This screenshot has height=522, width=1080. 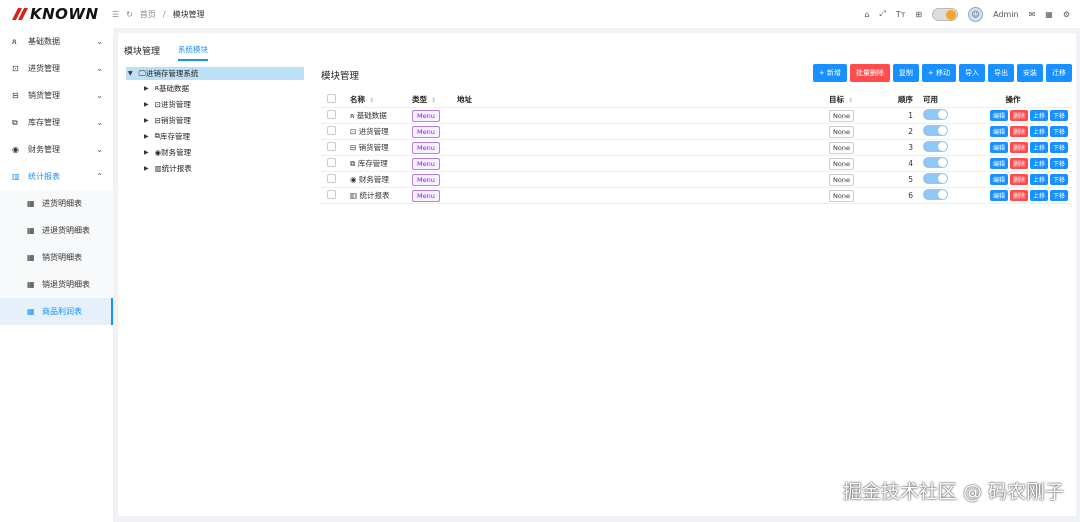 I want to click on menu-toggle-icon: ☰, so click(x=115, y=14).